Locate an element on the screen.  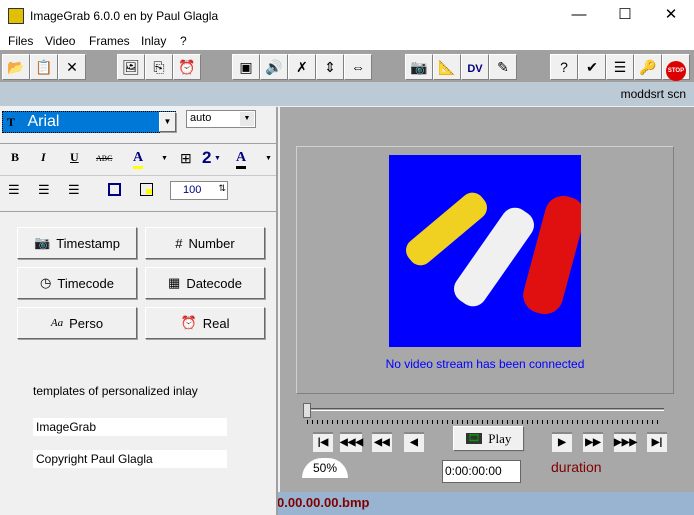
font-value: Arial is located at coordinates (43, 121).